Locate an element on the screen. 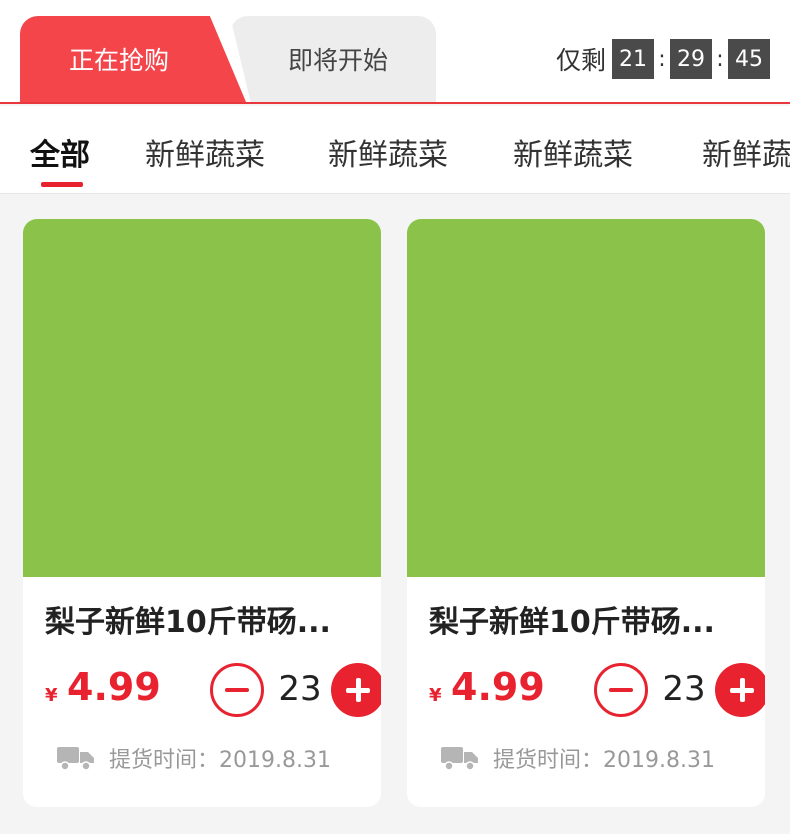  category-tab: 新鲜蔬 is located at coordinates (746, 152).